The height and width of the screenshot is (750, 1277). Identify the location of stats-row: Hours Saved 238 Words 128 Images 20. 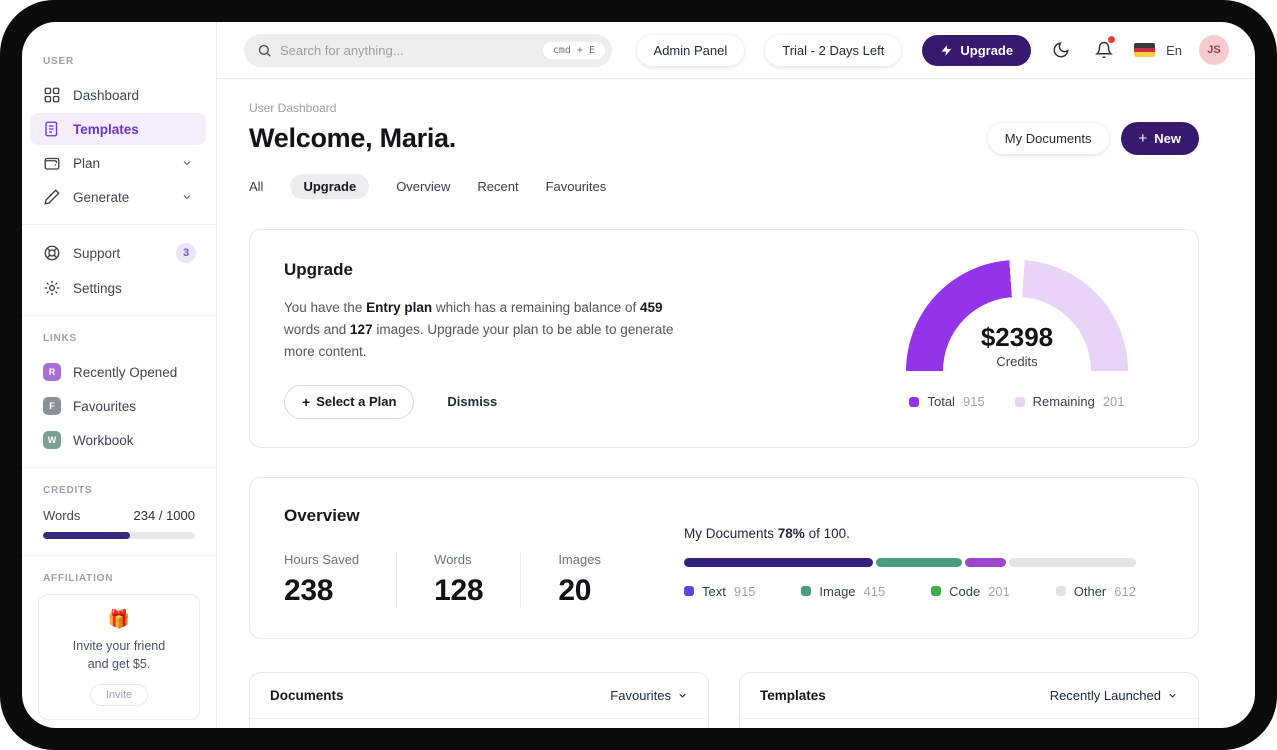
(461, 579).